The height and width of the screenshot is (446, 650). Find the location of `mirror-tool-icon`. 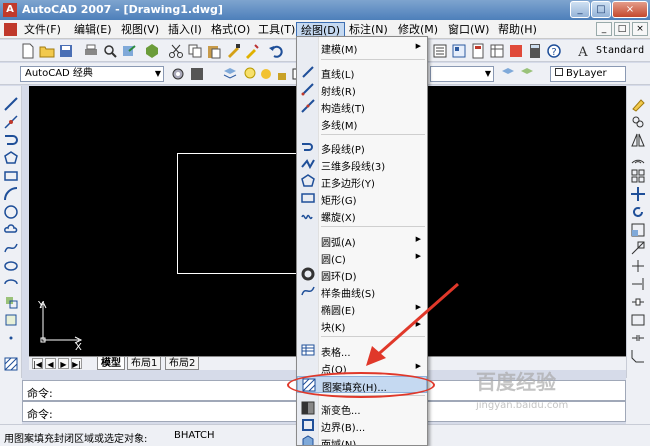

mirror-tool-icon is located at coordinates (638, 140).